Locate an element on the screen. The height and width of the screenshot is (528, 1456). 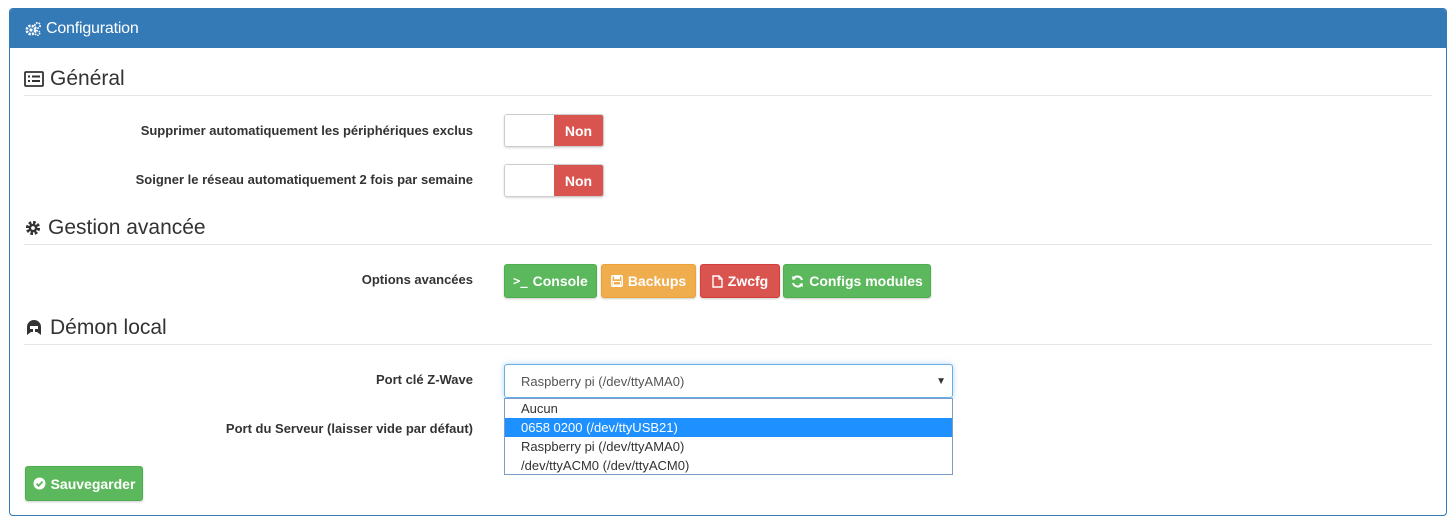
configs-modules-button: Configs modules is located at coordinates (857, 281).